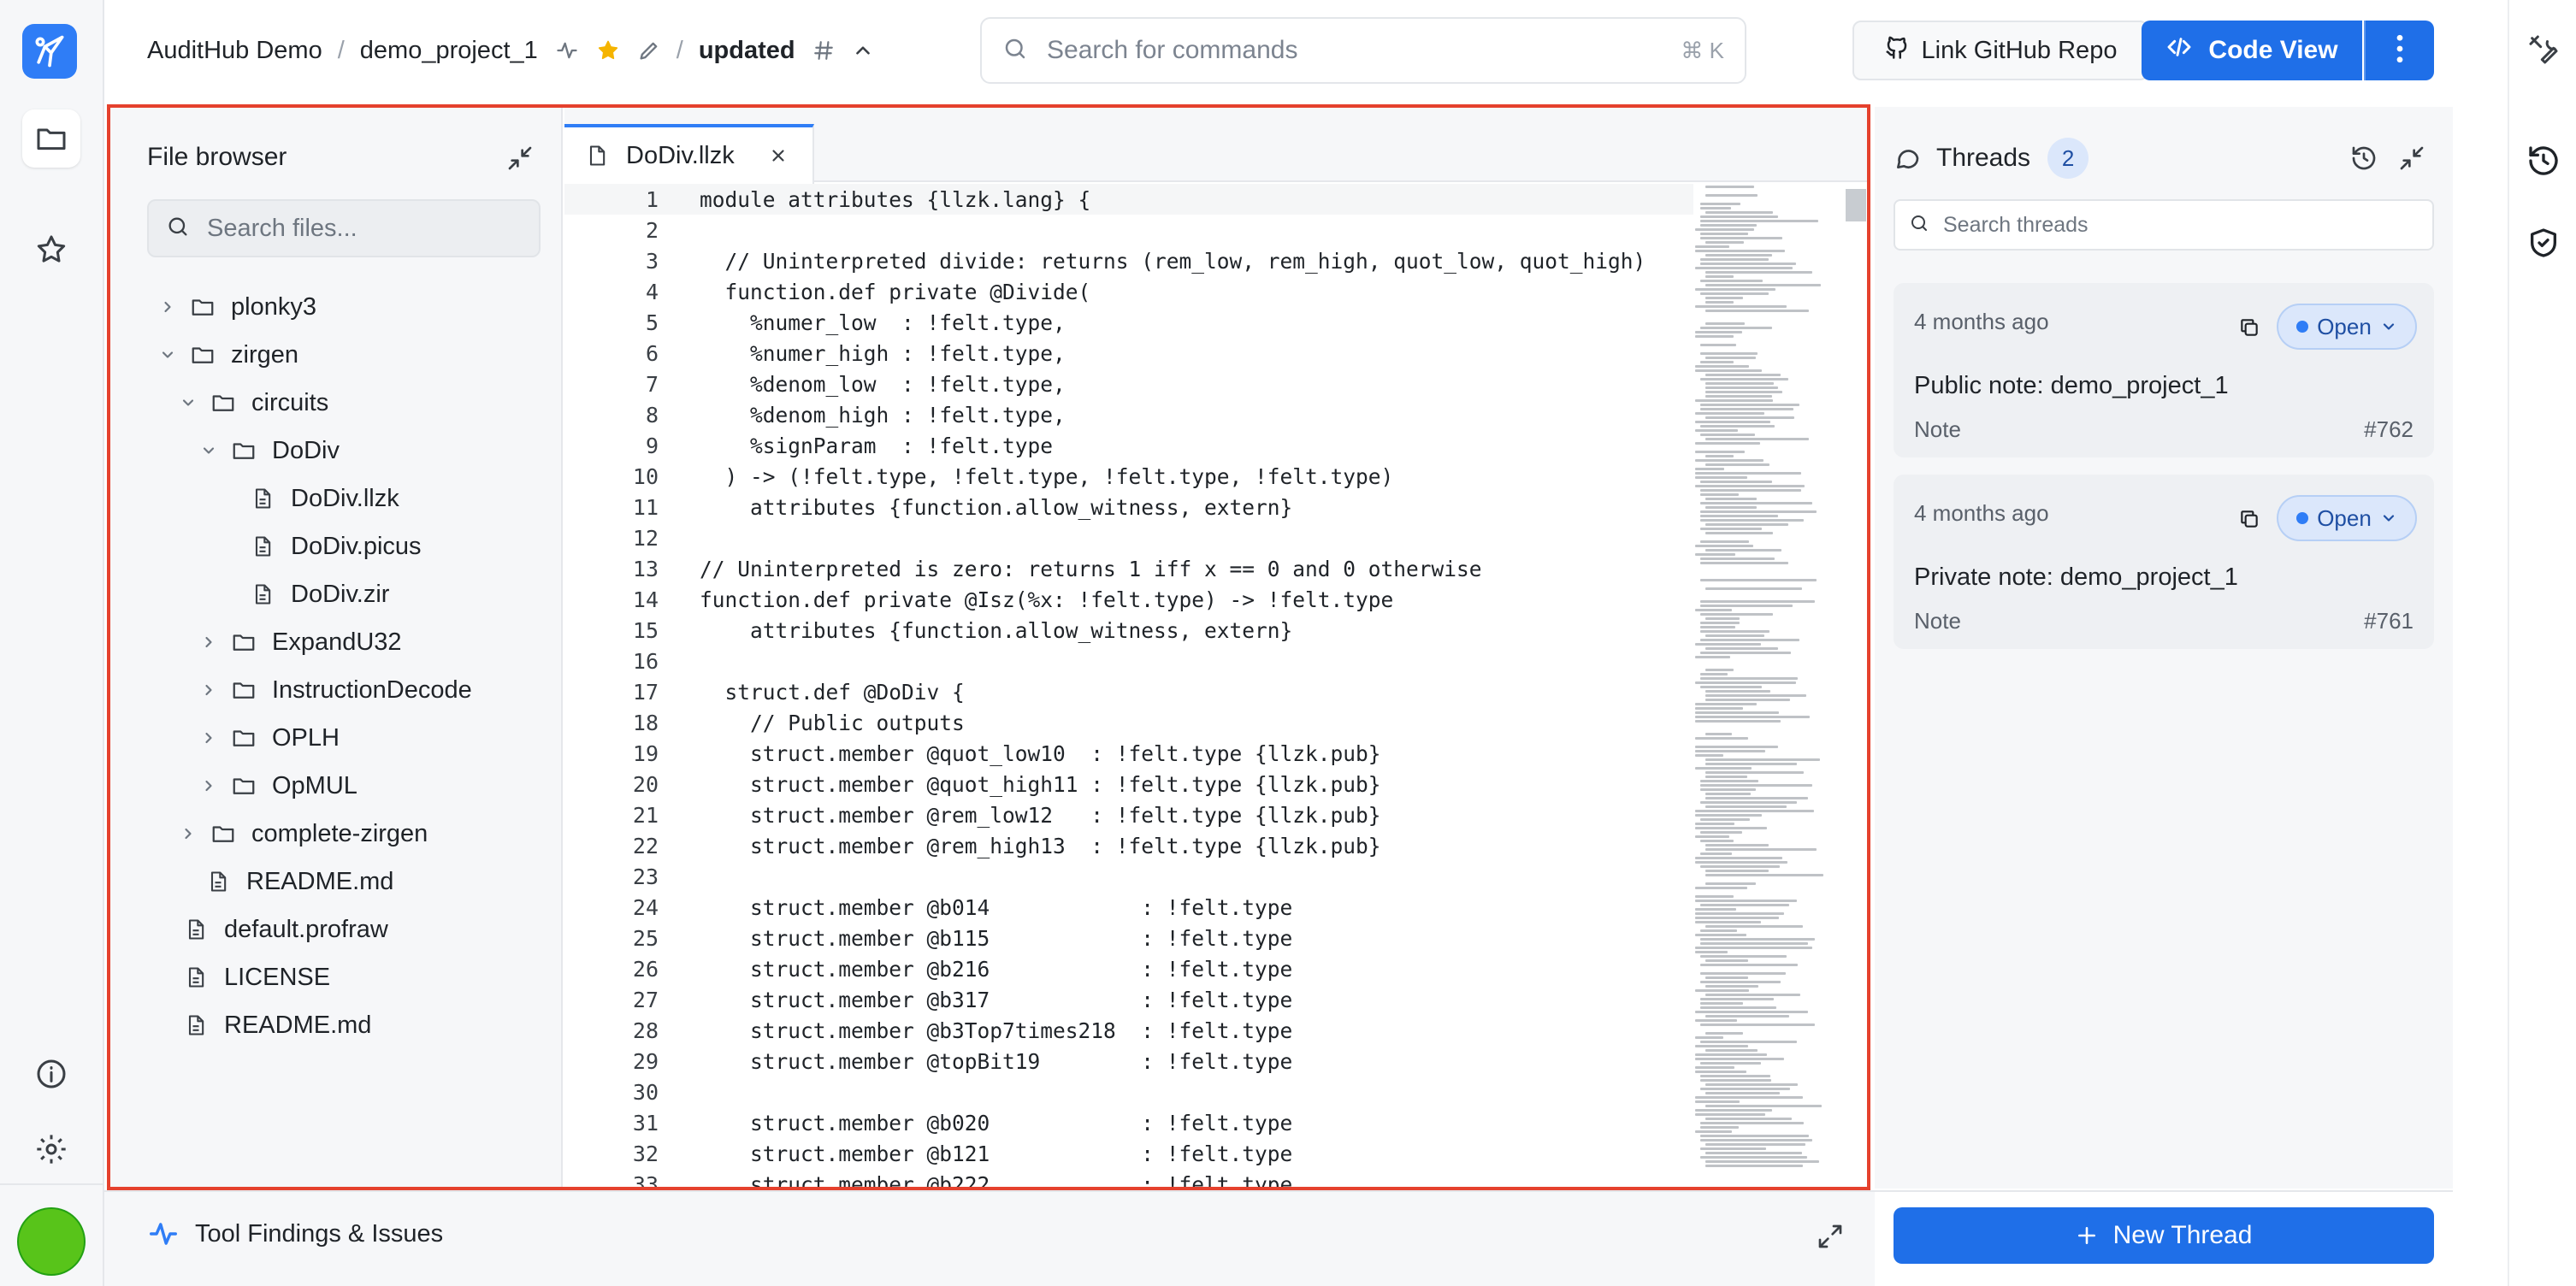  What do you see at coordinates (778, 156) in the screenshot?
I see `close-icon` at bounding box center [778, 156].